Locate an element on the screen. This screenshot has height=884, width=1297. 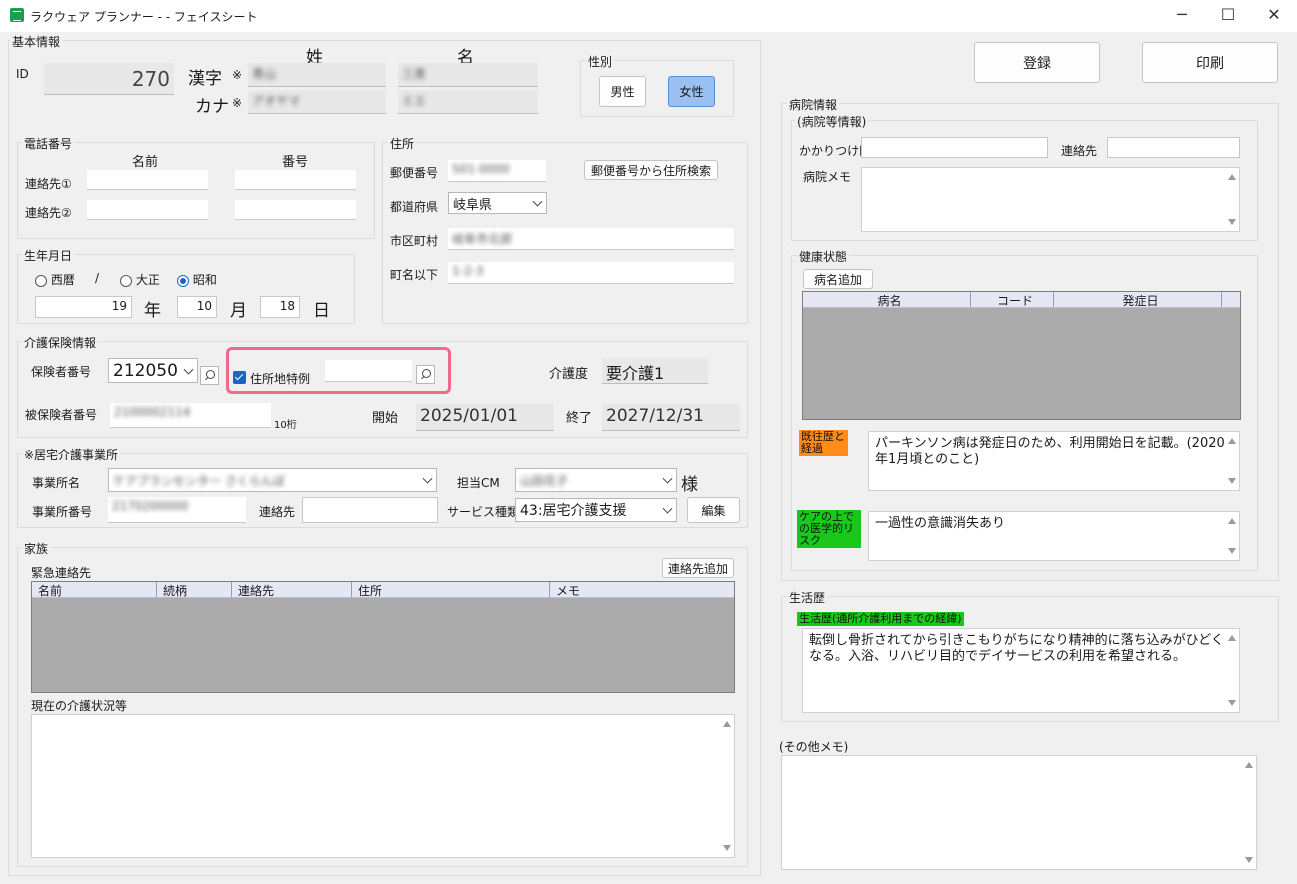
care-status-label: 現在の介護状況等 is located at coordinates (79, 706).